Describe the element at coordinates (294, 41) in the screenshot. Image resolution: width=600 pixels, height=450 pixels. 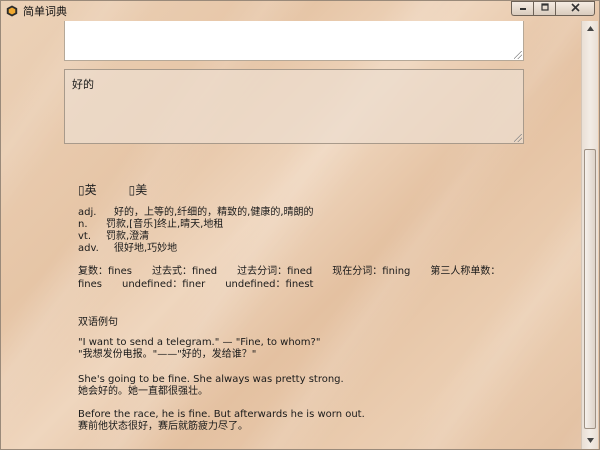
I see `word-input` at that location.